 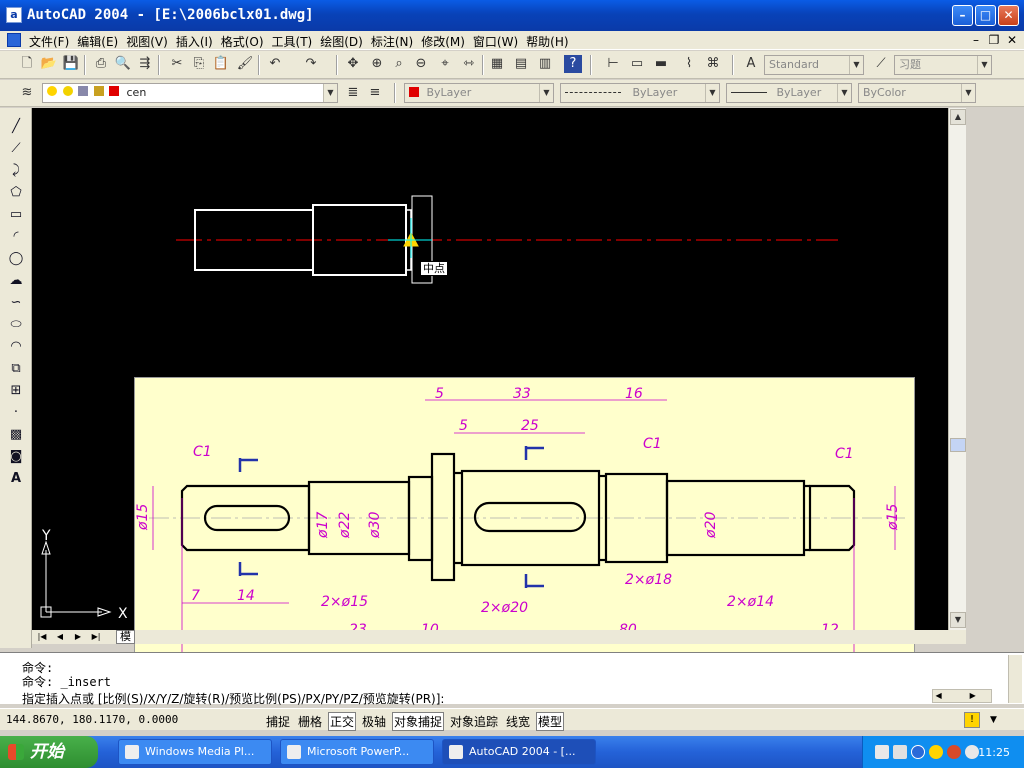 What do you see at coordinates (96, 637) in the screenshot?
I see `last-tab-icon: ▶|` at bounding box center [96, 637].